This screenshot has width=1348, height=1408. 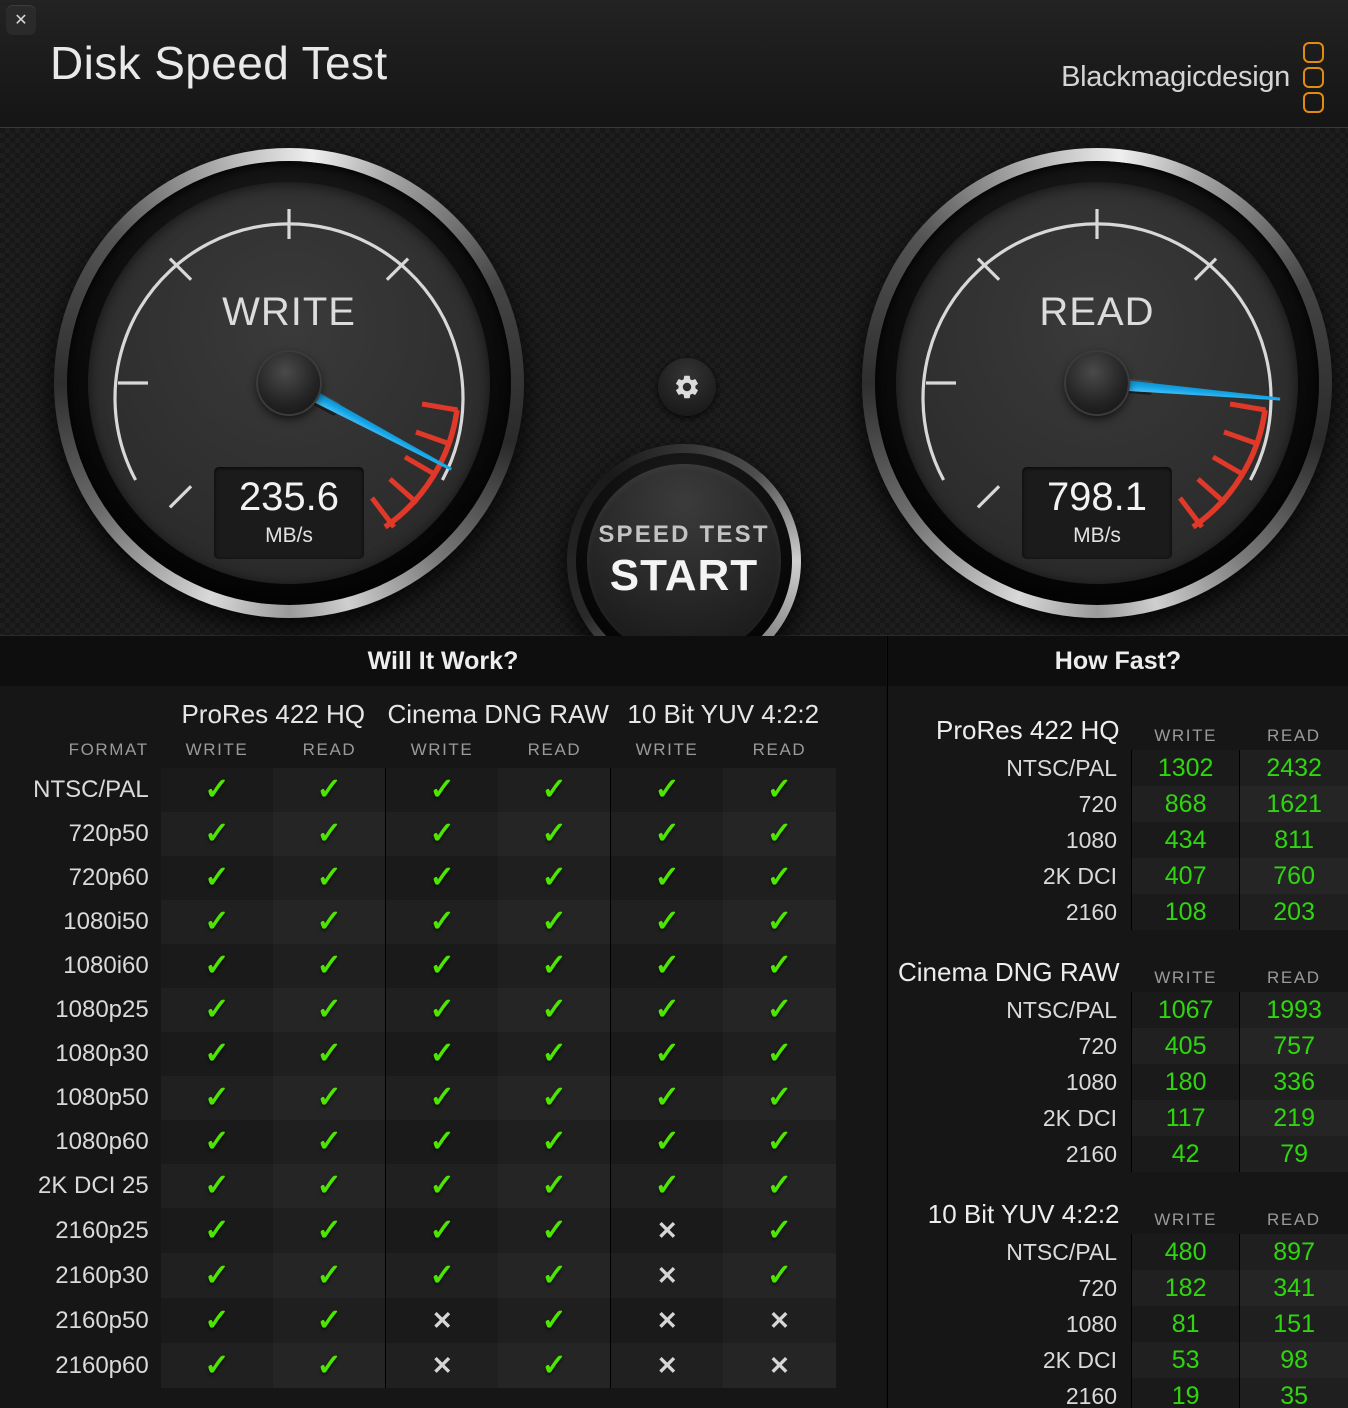 I want to click on read-speed-value: 760, so click(x=1293, y=876).